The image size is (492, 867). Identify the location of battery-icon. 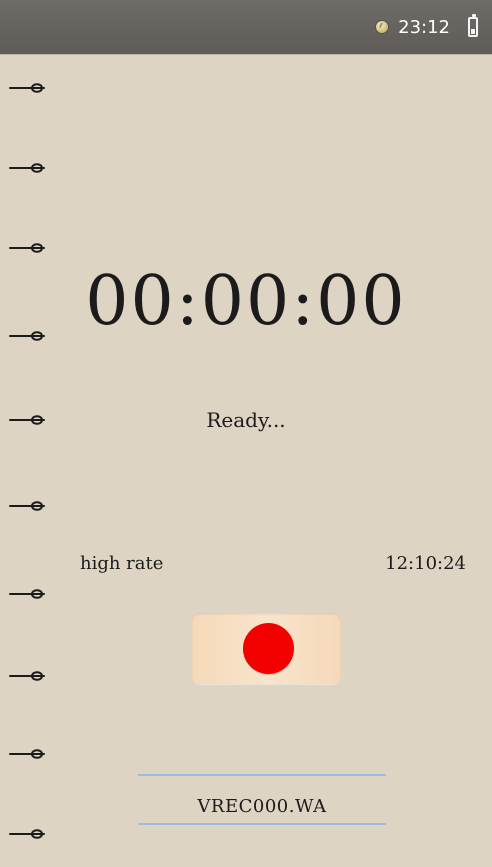
(473, 25).